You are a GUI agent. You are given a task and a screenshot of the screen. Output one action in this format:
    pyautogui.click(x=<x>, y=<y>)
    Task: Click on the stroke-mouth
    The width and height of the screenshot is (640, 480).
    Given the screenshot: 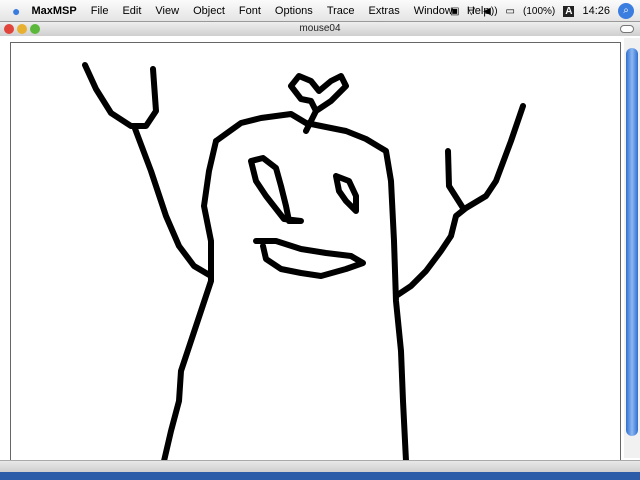 What is the action you would take?
    pyautogui.click(x=309, y=258)
    